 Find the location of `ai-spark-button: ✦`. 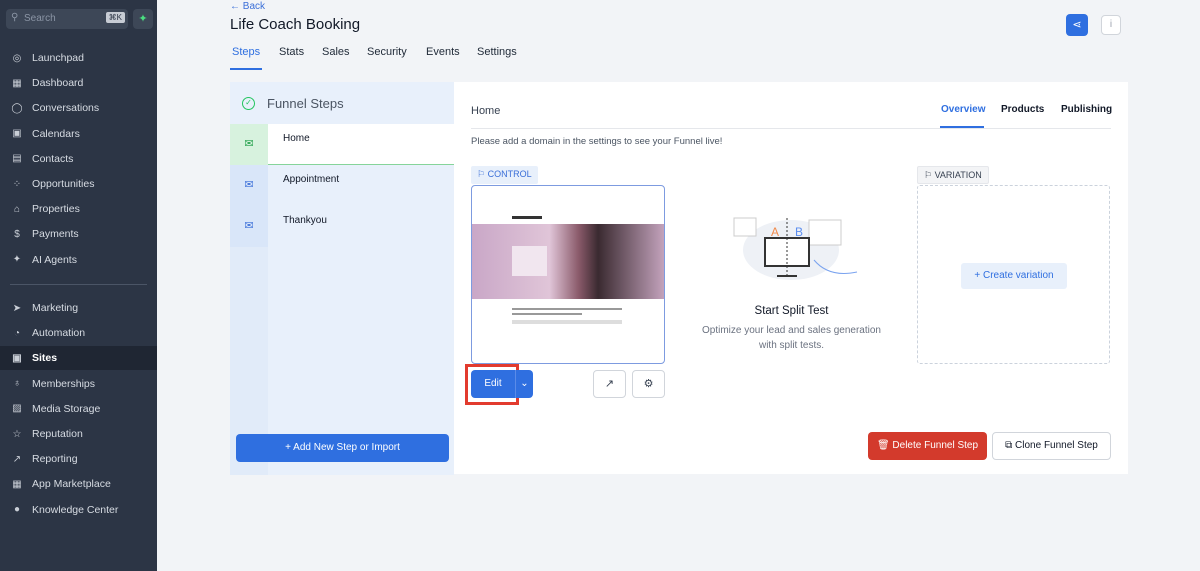

ai-spark-button: ✦ is located at coordinates (143, 19).